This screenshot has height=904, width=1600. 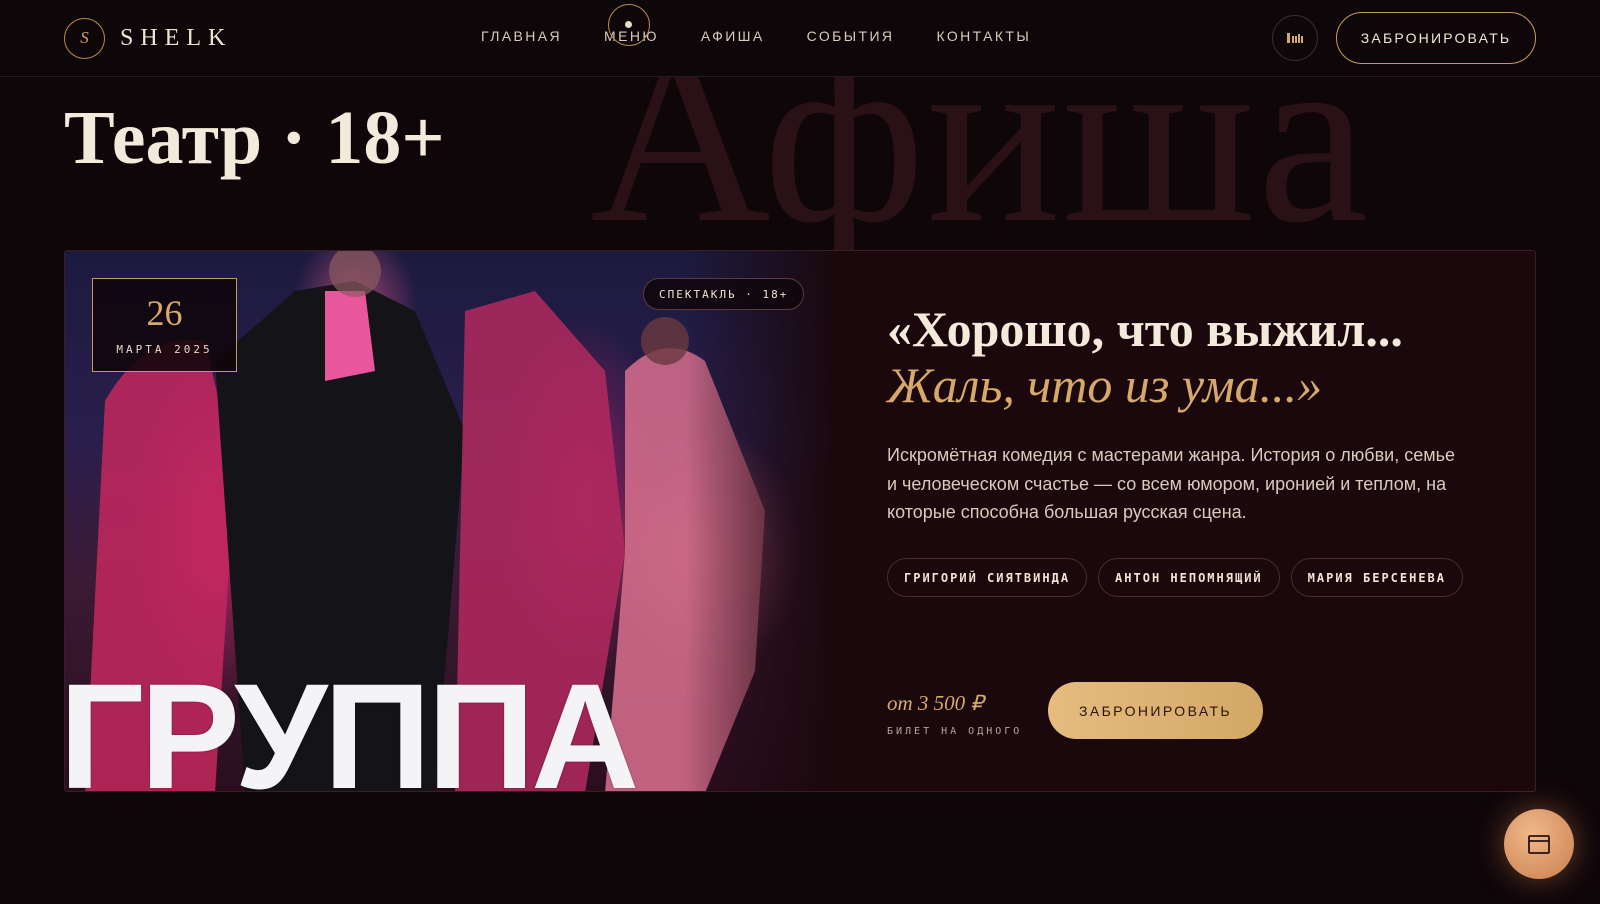 What do you see at coordinates (164, 312) in the screenshot?
I see `date-day: 26` at bounding box center [164, 312].